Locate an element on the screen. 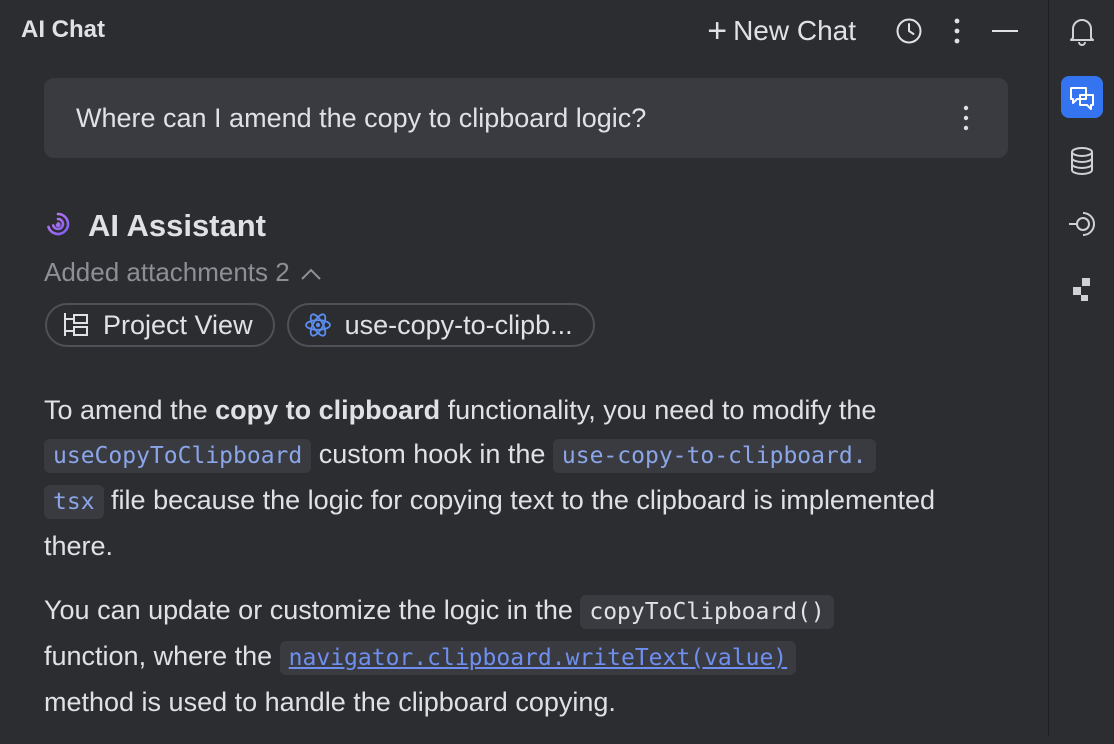 The width and height of the screenshot is (1114, 744). attachments-label: Added attachments 2 is located at coordinates (167, 272).